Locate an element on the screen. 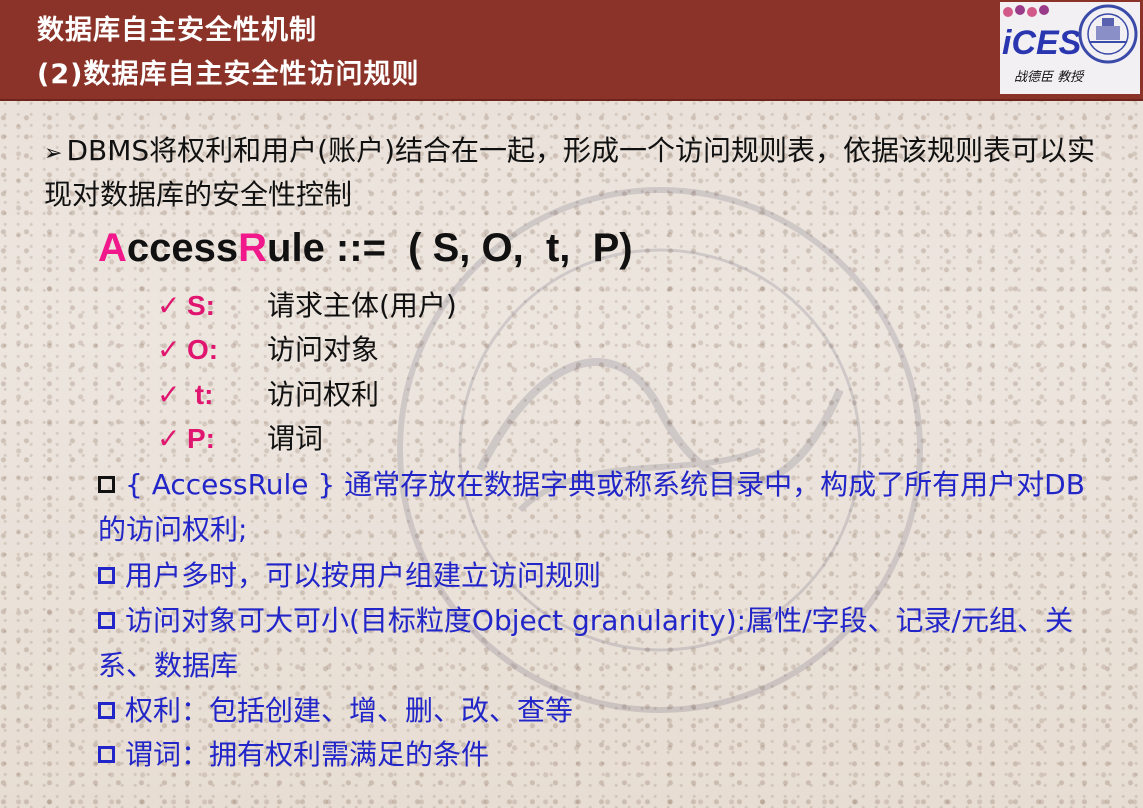  note-text: 谓词：拥有权利需满足的条件 is located at coordinates (307, 754).